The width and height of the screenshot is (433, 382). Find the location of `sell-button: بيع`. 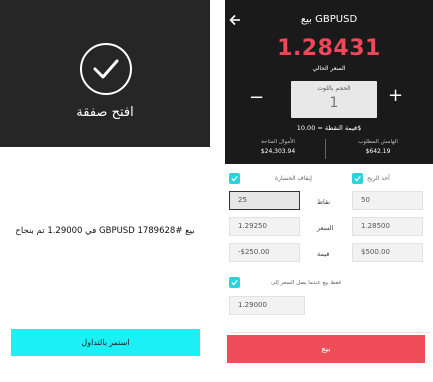

sell-button: بيع is located at coordinates (326, 349).